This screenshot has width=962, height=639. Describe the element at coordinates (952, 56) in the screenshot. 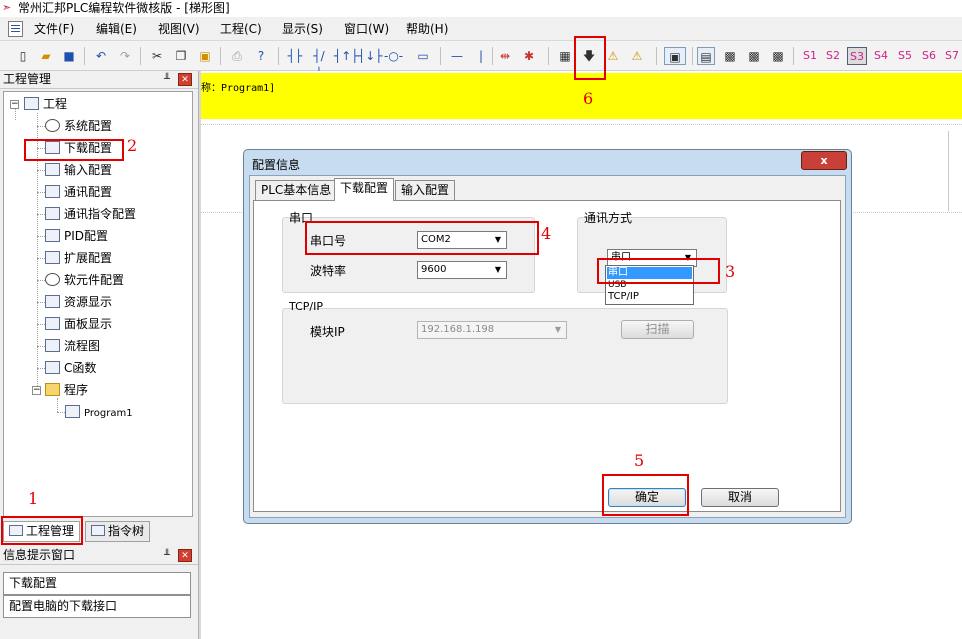

I see `s7-button: S7` at that location.